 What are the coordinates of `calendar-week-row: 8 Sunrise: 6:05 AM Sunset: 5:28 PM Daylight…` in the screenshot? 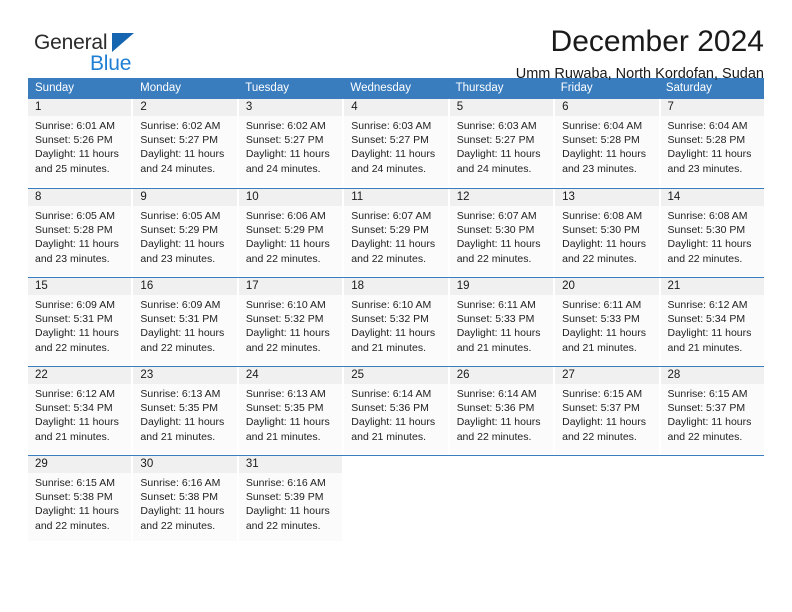 It's located at (396, 232).